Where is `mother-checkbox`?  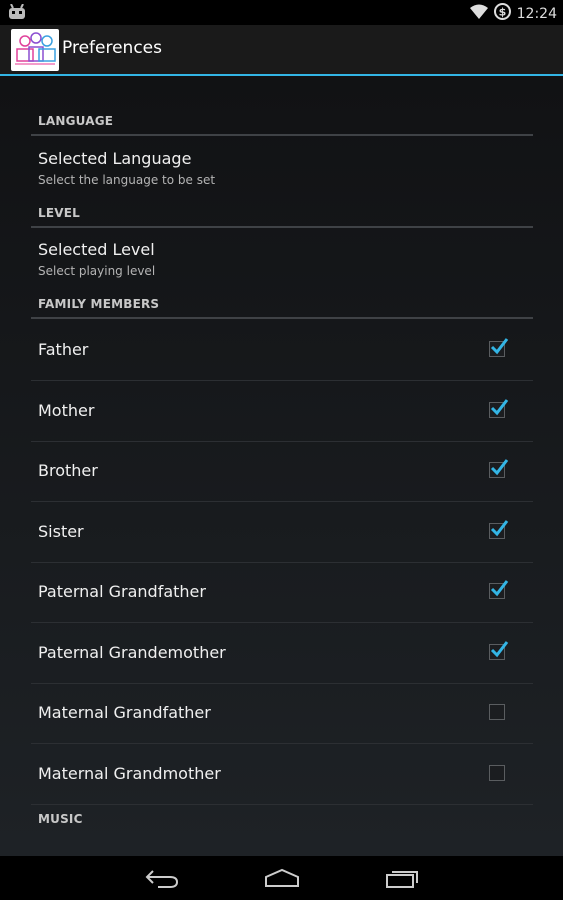
mother-checkbox is located at coordinates (499, 408).